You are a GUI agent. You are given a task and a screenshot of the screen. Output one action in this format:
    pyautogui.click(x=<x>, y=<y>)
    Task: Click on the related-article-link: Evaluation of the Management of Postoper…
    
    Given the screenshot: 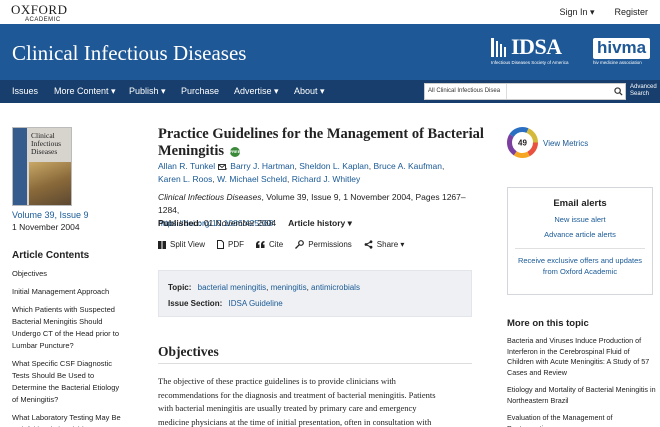 What is the action you would take?
    pyautogui.click(x=582, y=420)
    